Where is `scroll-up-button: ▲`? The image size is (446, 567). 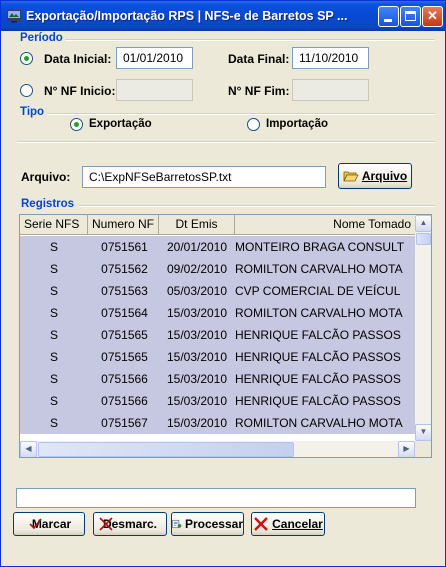 scroll-up-button: ▲ is located at coordinates (423, 223).